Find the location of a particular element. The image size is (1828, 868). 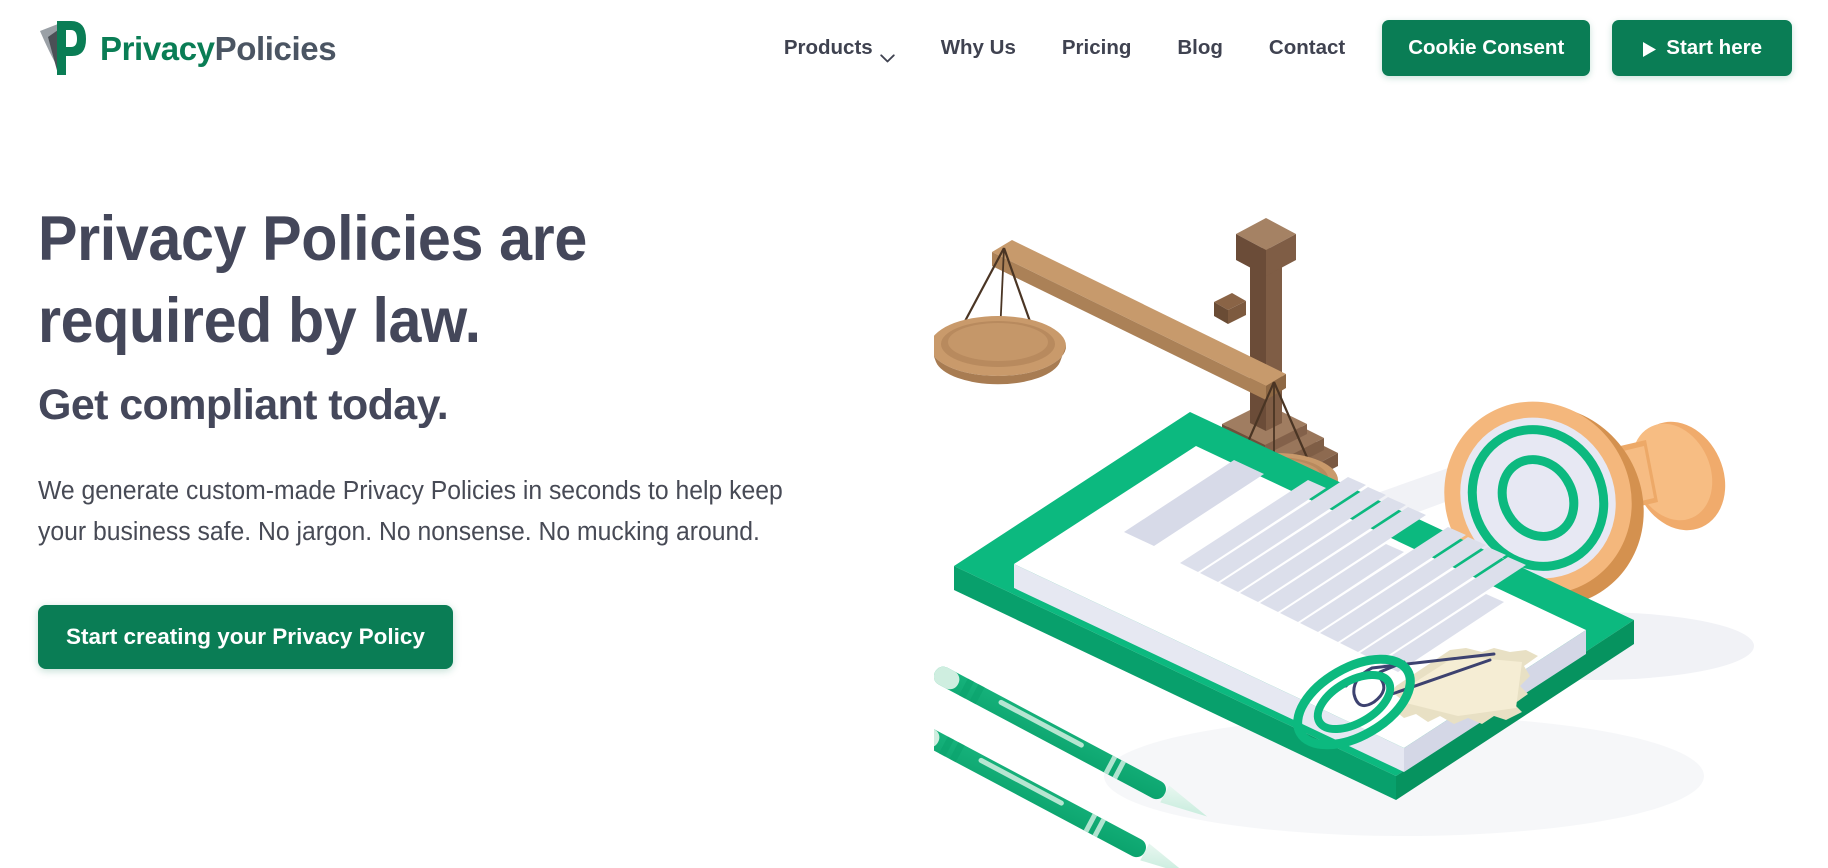

logo-word-privacy: Privacy is located at coordinates (157, 48).